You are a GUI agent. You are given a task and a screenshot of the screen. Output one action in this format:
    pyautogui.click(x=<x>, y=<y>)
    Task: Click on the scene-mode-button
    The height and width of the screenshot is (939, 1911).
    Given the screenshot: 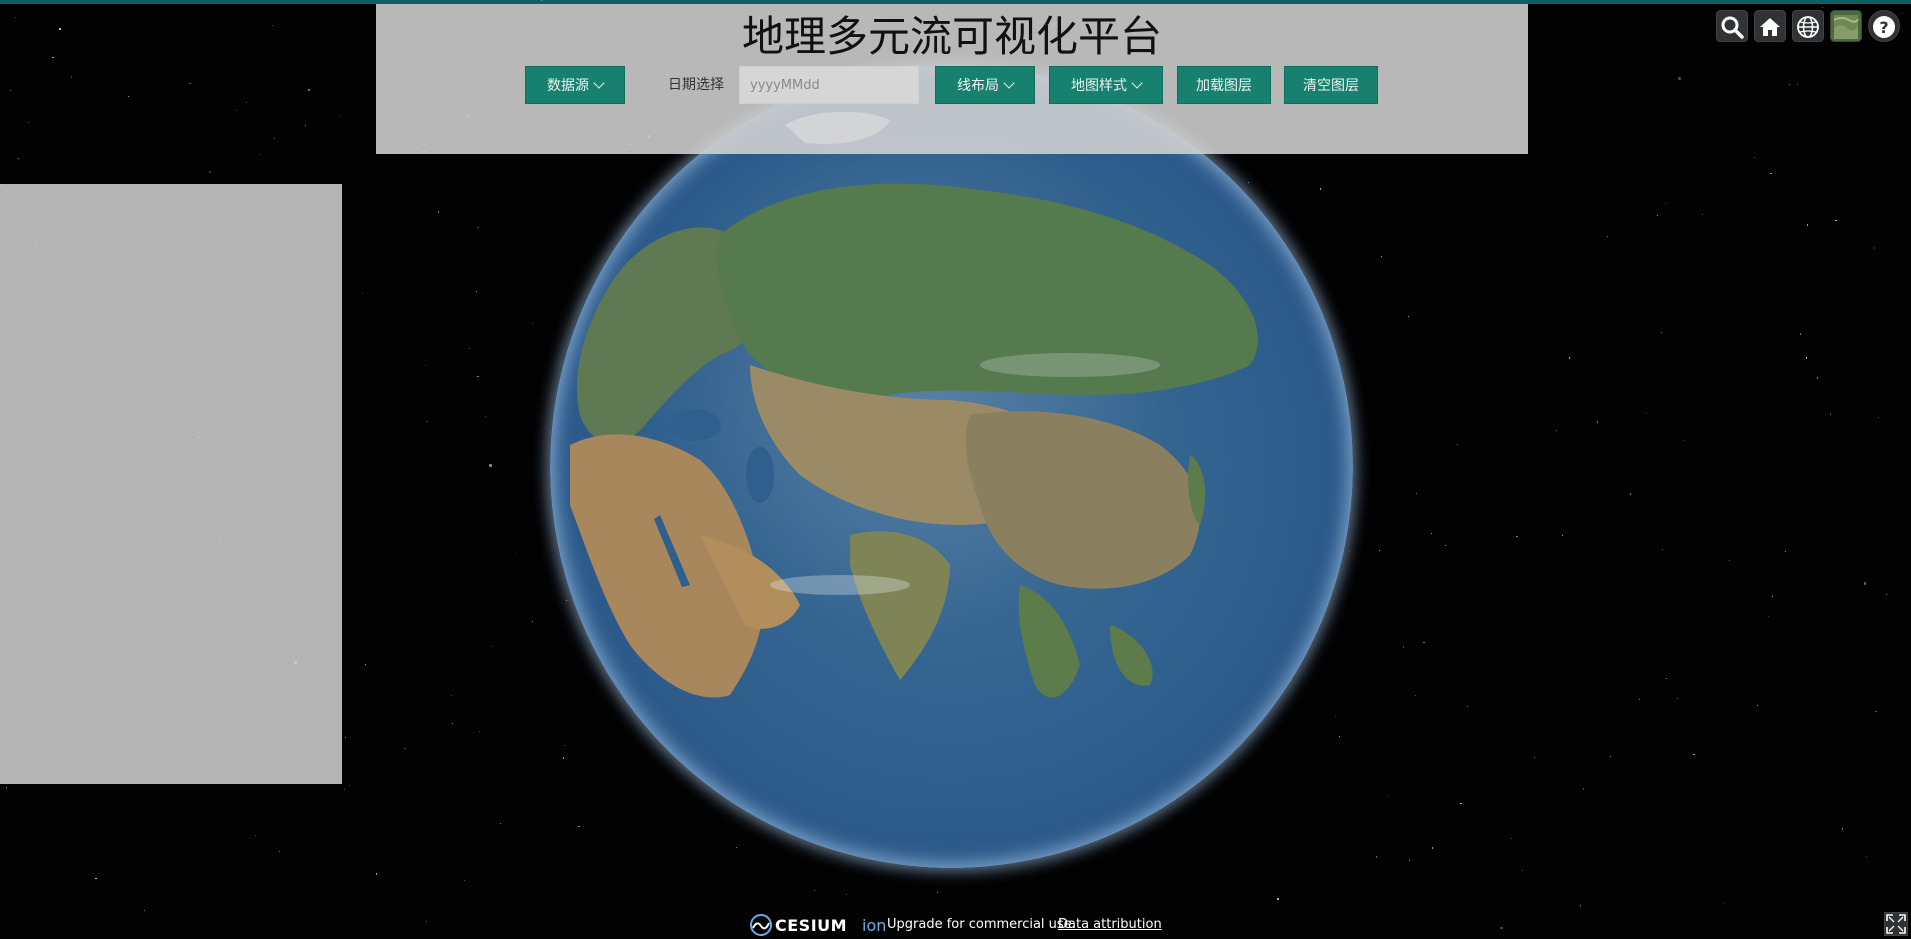 What is the action you would take?
    pyautogui.click(x=1808, y=26)
    